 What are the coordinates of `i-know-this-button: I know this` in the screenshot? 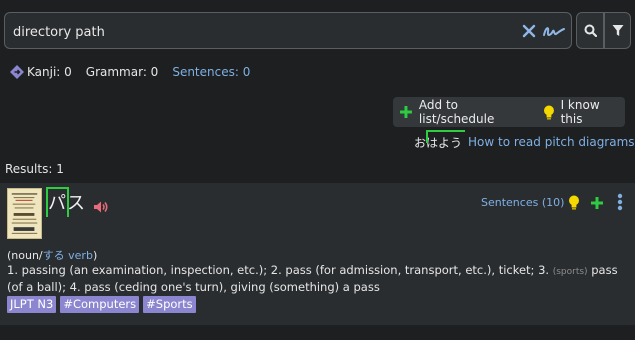 It's located at (593, 112).